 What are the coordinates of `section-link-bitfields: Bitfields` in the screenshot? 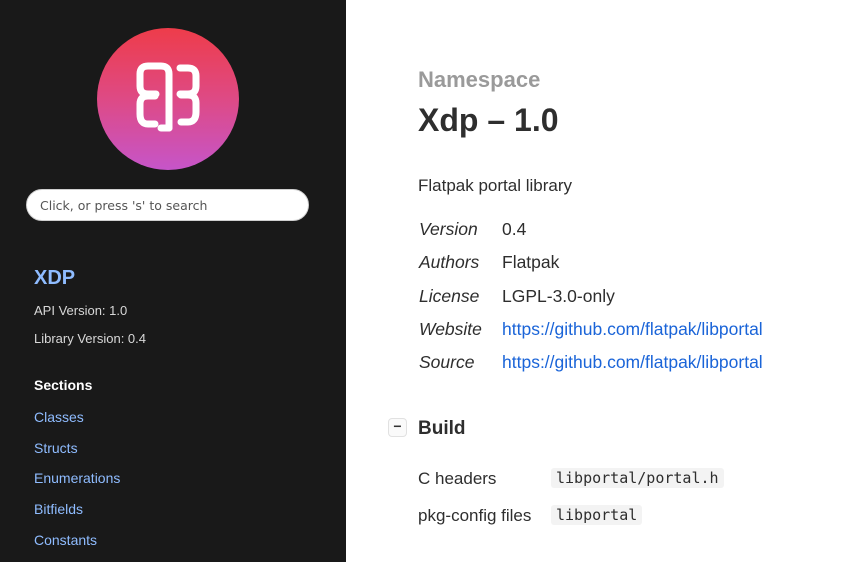 It's located at (58, 509).